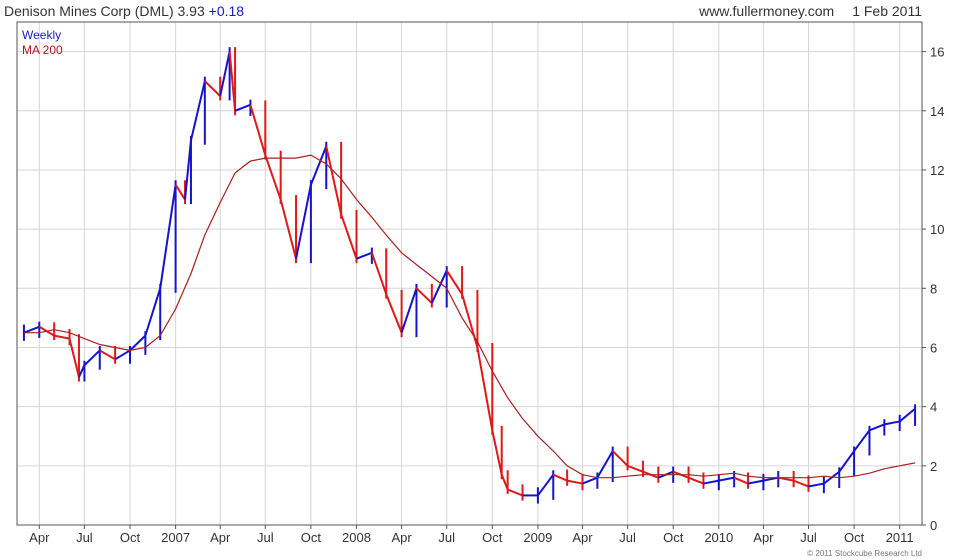 The width and height of the screenshot is (980, 560). I want to click on x-tick-label: 2008, so click(356, 537).